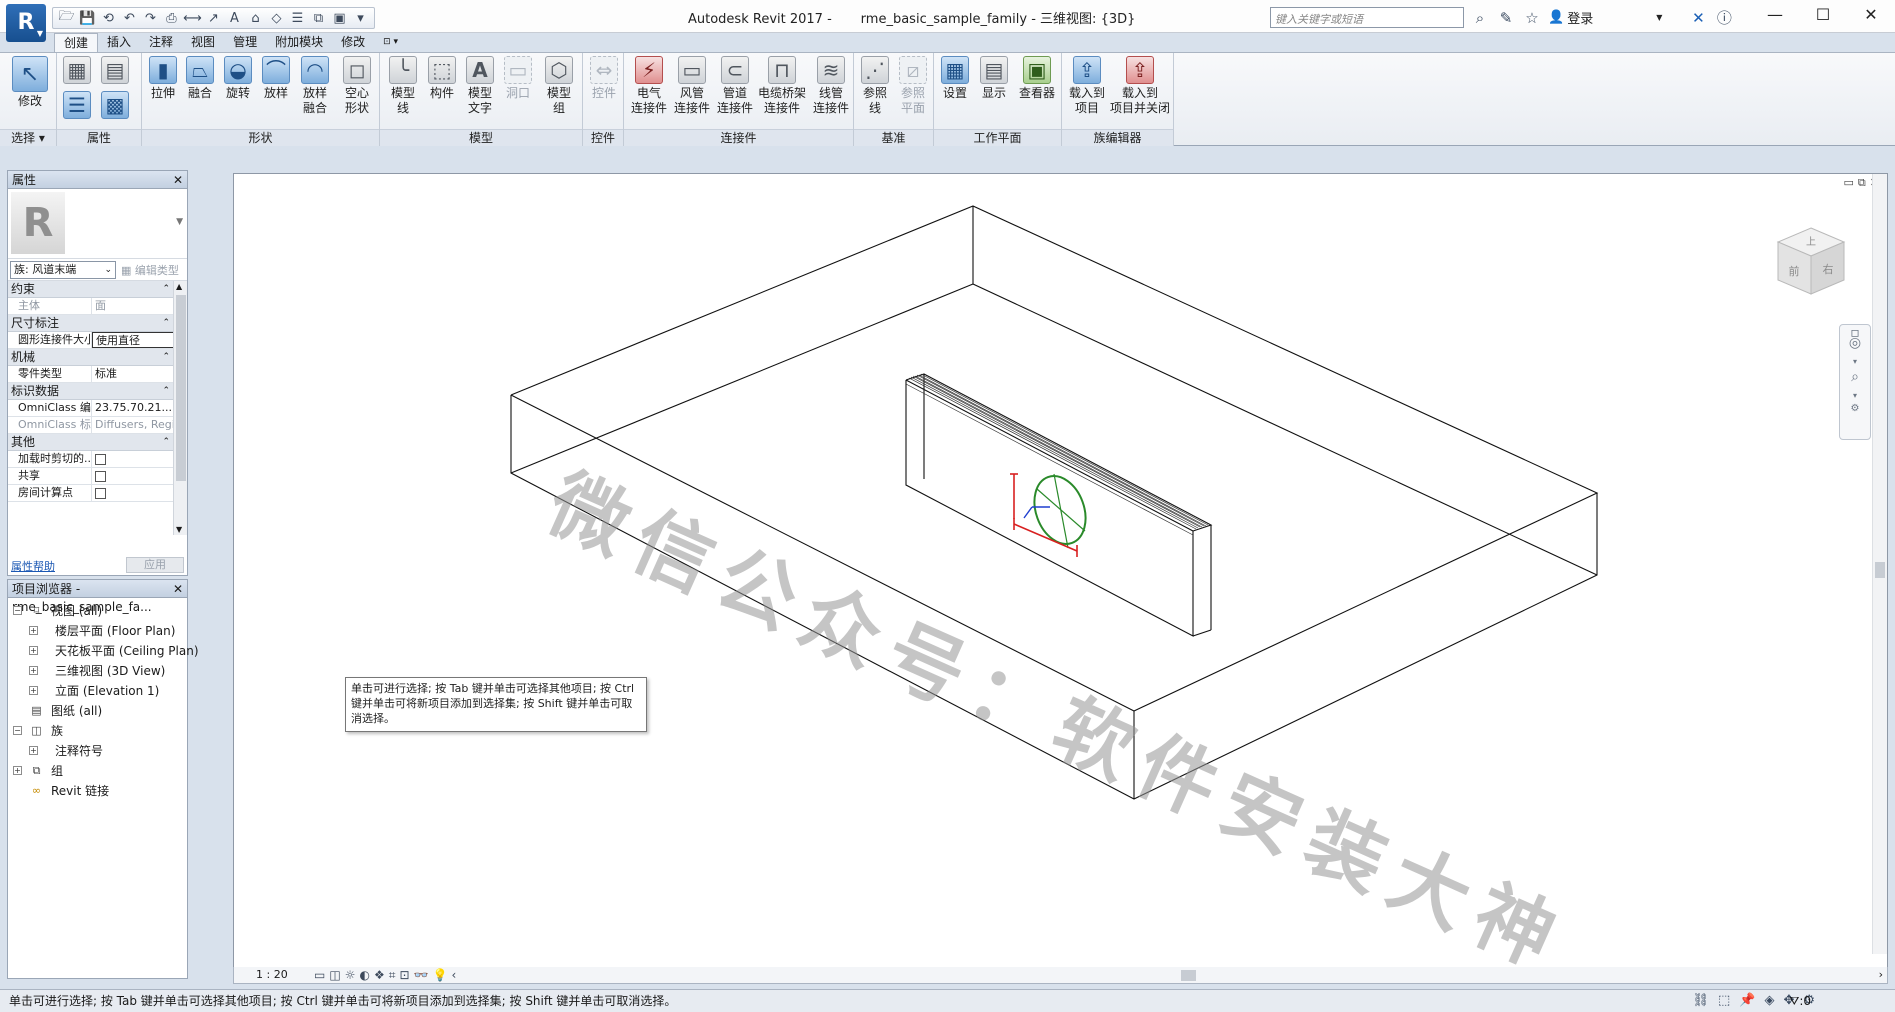  I want to click on select-pinned-icon: 📌, so click(1747, 1001).